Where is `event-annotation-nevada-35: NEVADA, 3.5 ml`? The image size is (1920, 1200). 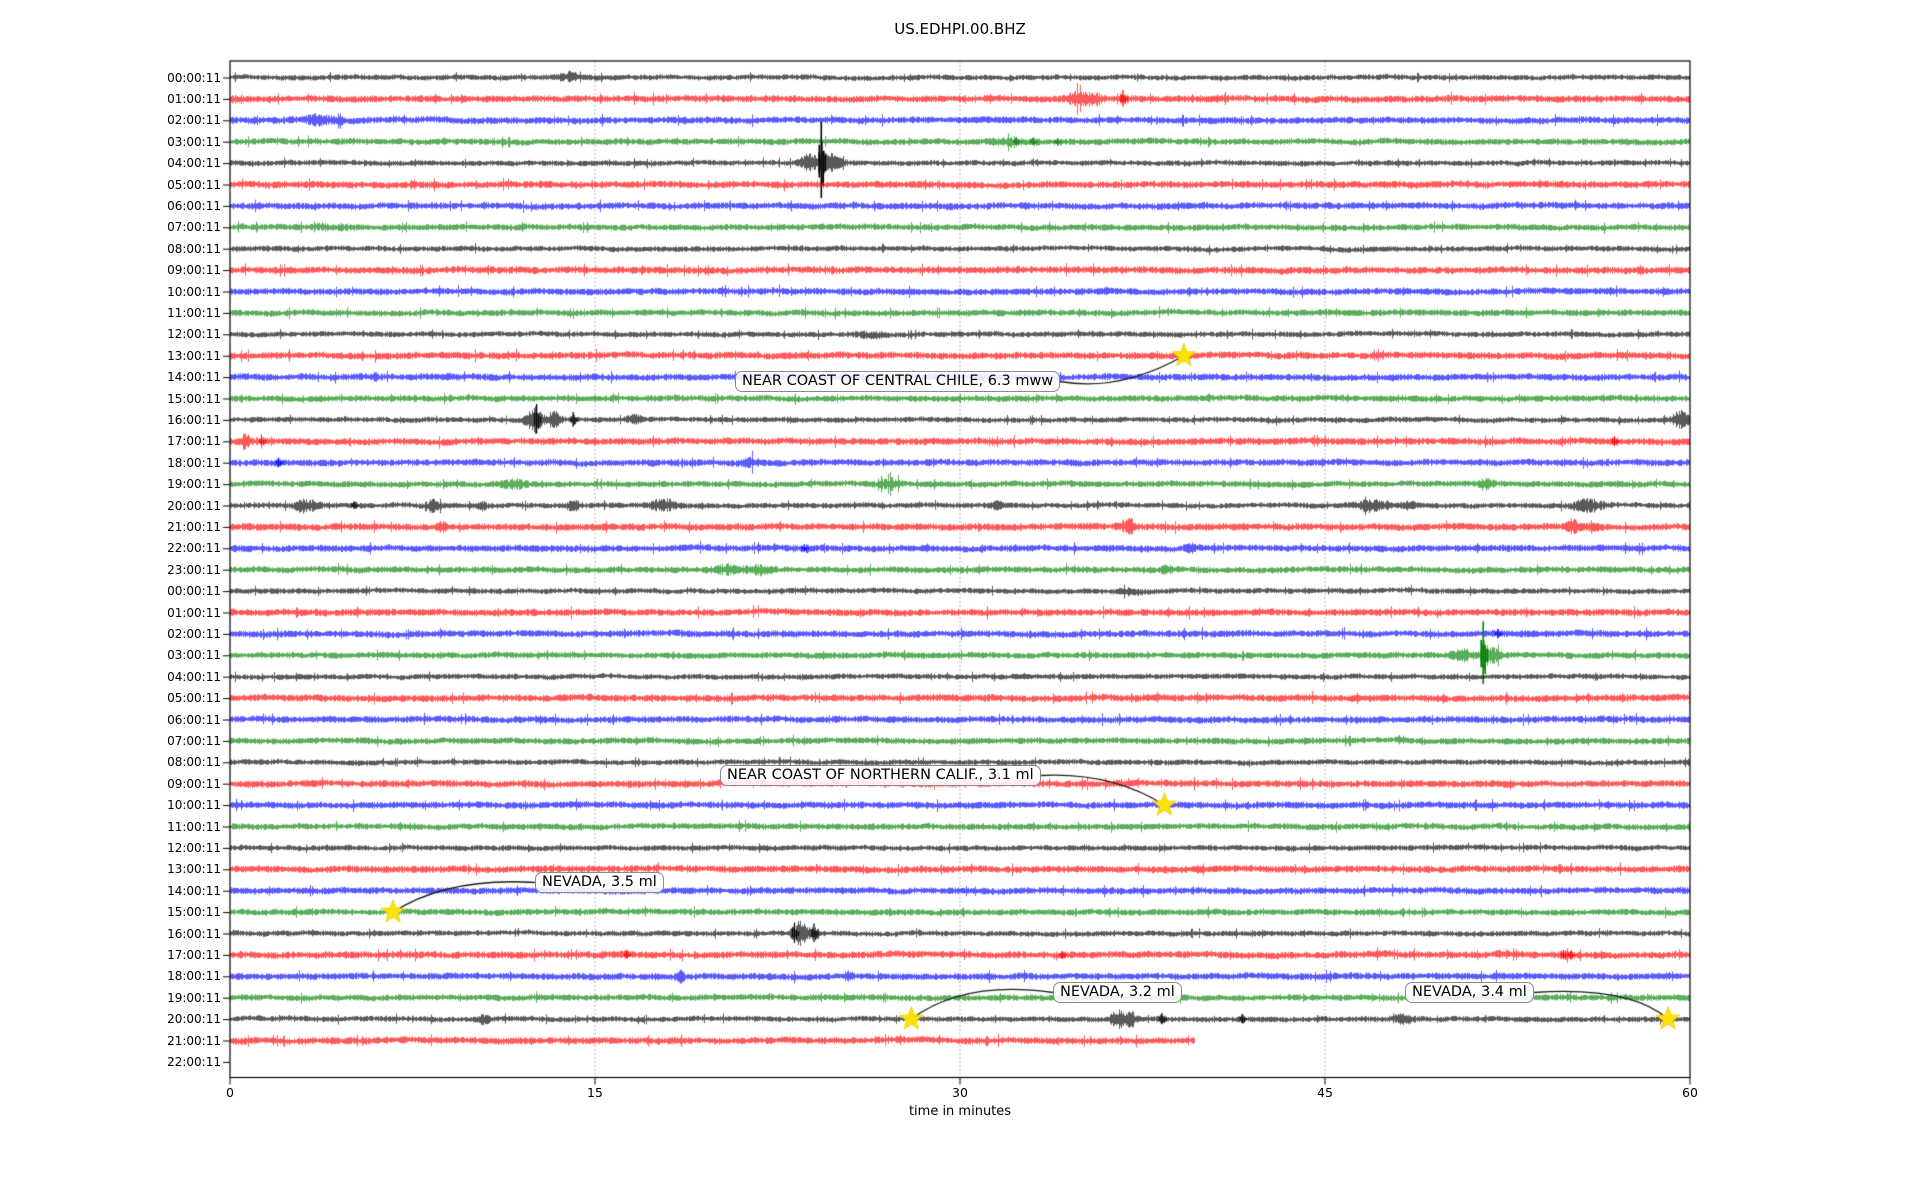
event-annotation-nevada-35: NEVADA, 3.5 ml is located at coordinates (599, 882).